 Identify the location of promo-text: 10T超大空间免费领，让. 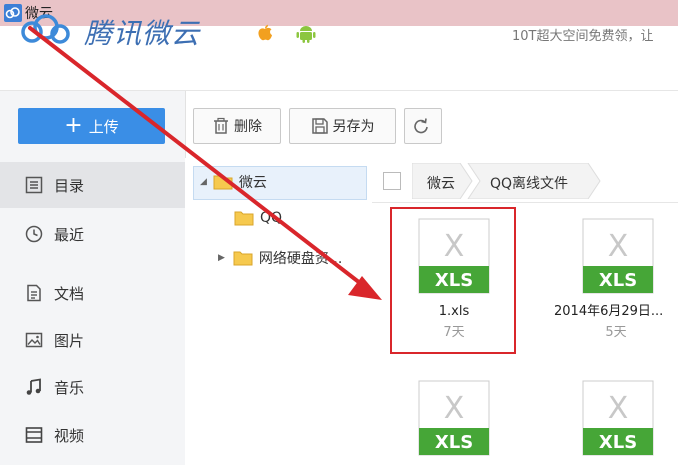
(582, 34).